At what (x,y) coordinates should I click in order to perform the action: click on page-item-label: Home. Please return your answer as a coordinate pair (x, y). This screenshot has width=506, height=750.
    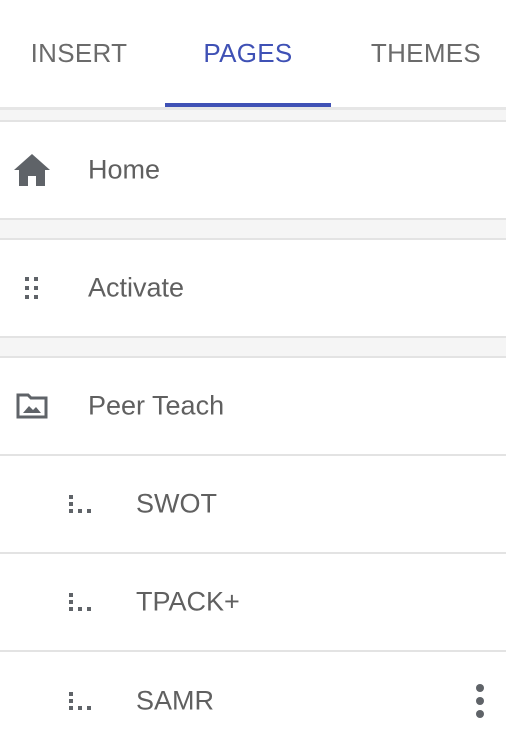
    Looking at the image, I should click on (124, 169).